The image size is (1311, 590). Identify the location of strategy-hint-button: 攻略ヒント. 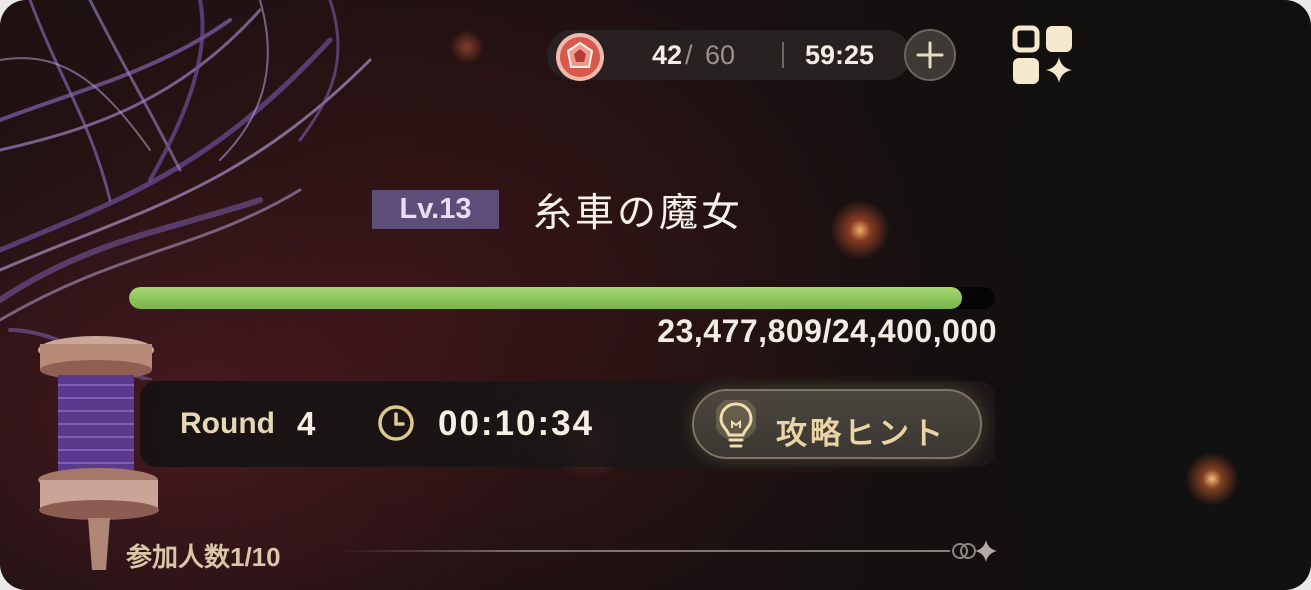
(837, 424).